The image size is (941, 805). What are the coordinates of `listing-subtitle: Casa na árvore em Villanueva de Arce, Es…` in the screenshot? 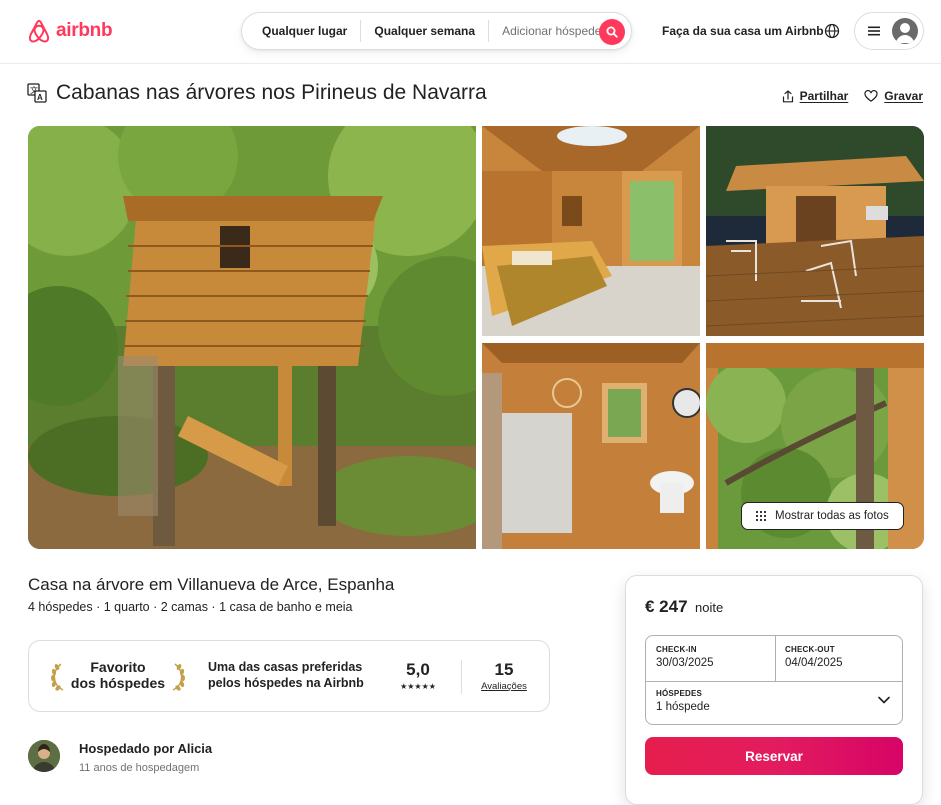 It's located at (211, 584).